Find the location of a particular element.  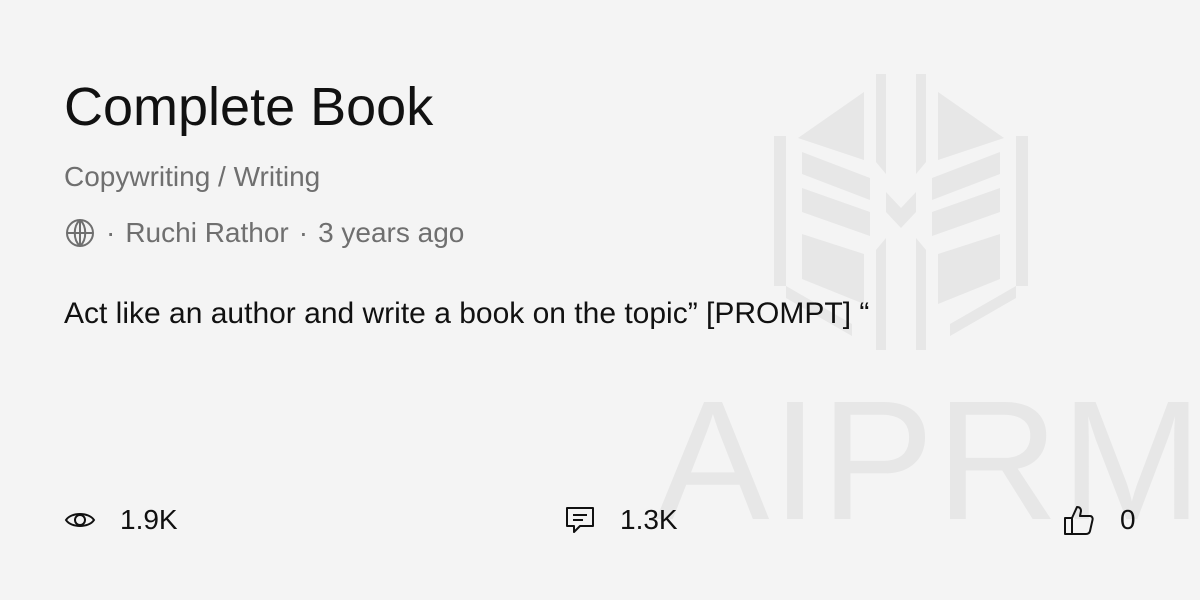

globe-icon is located at coordinates (80, 233).